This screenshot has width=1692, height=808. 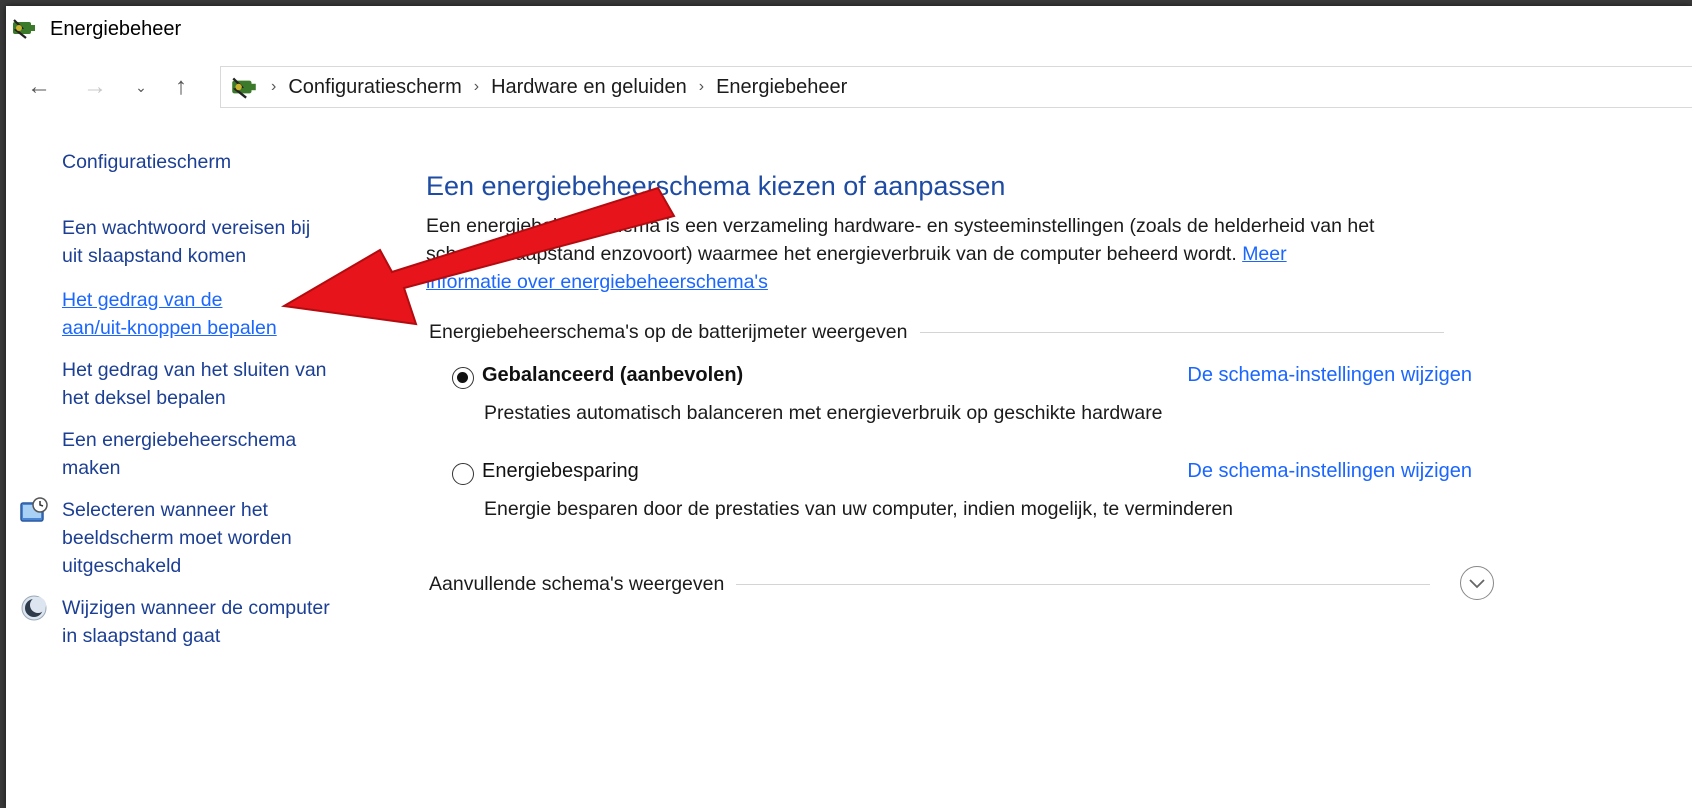 I want to click on sidebar-item-label: het deksel bepalen, so click(x=144, y=398).